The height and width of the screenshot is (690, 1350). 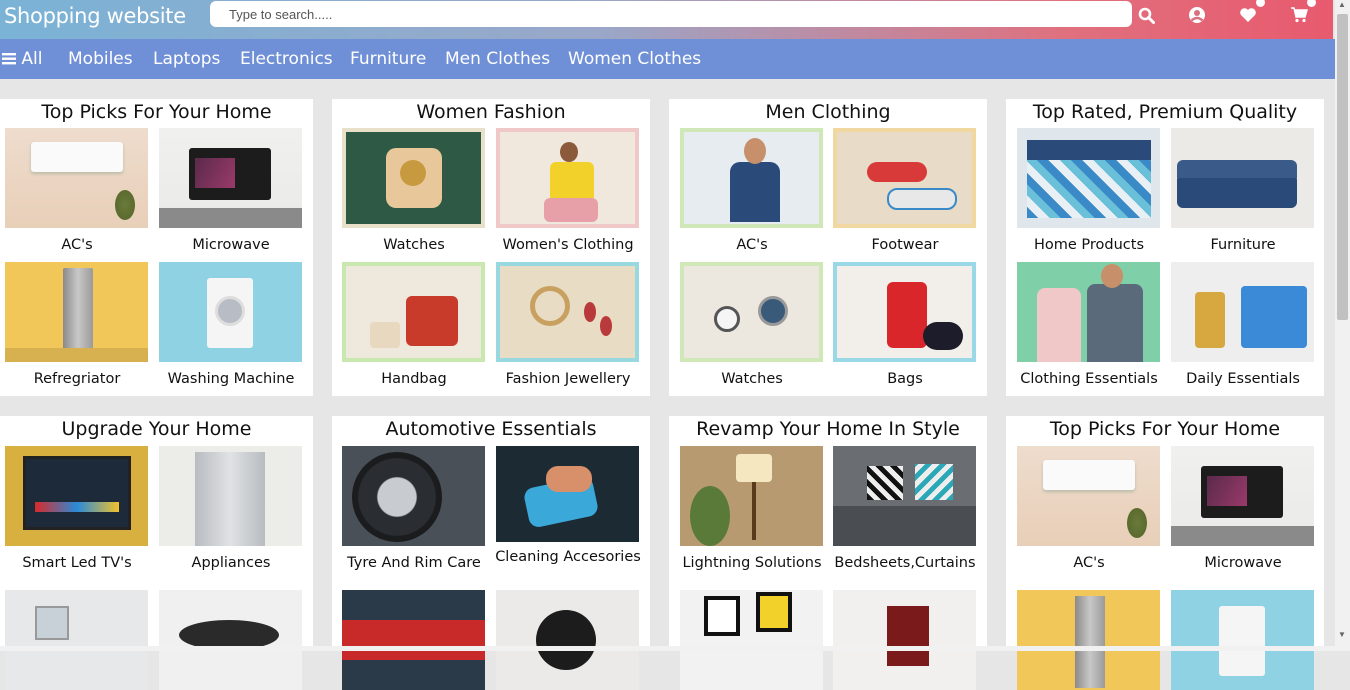 What do you see at coordinates (1088, 312) in the screenshot?
I see `clothing-essentials-image` at bounding box center [1088, 312].